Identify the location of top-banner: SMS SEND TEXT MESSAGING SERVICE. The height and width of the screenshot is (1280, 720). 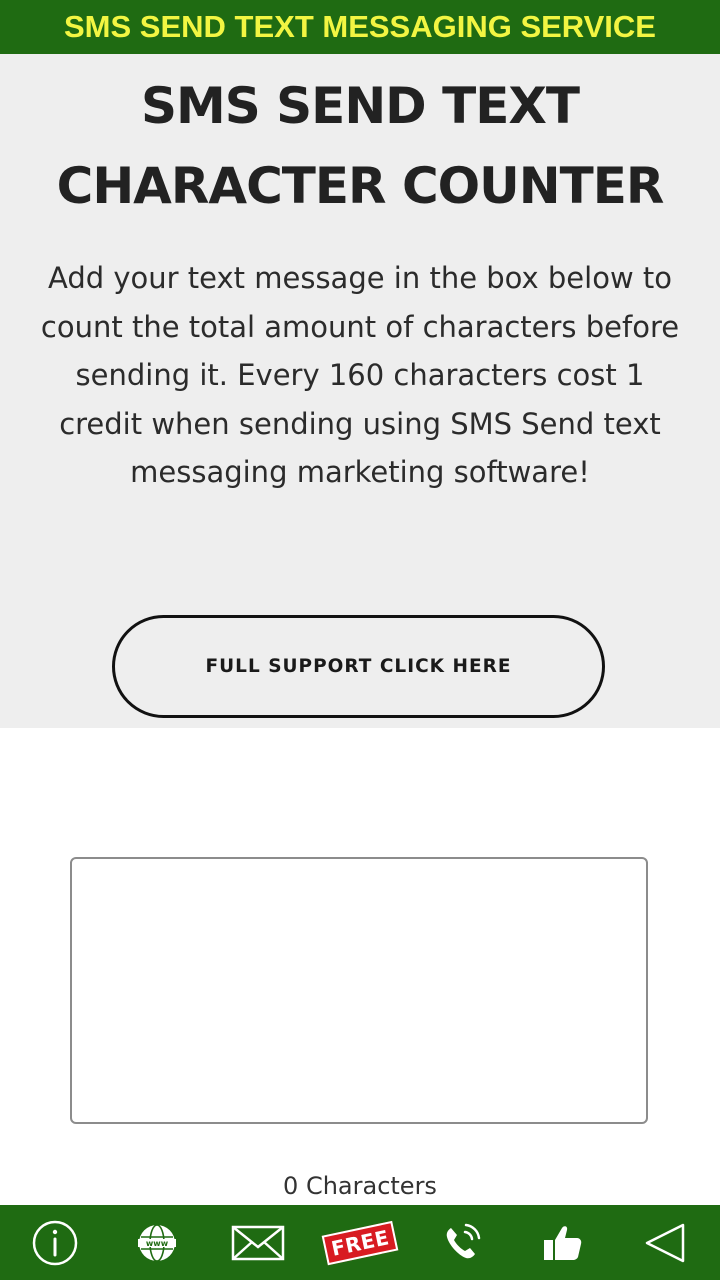
(360, 27).